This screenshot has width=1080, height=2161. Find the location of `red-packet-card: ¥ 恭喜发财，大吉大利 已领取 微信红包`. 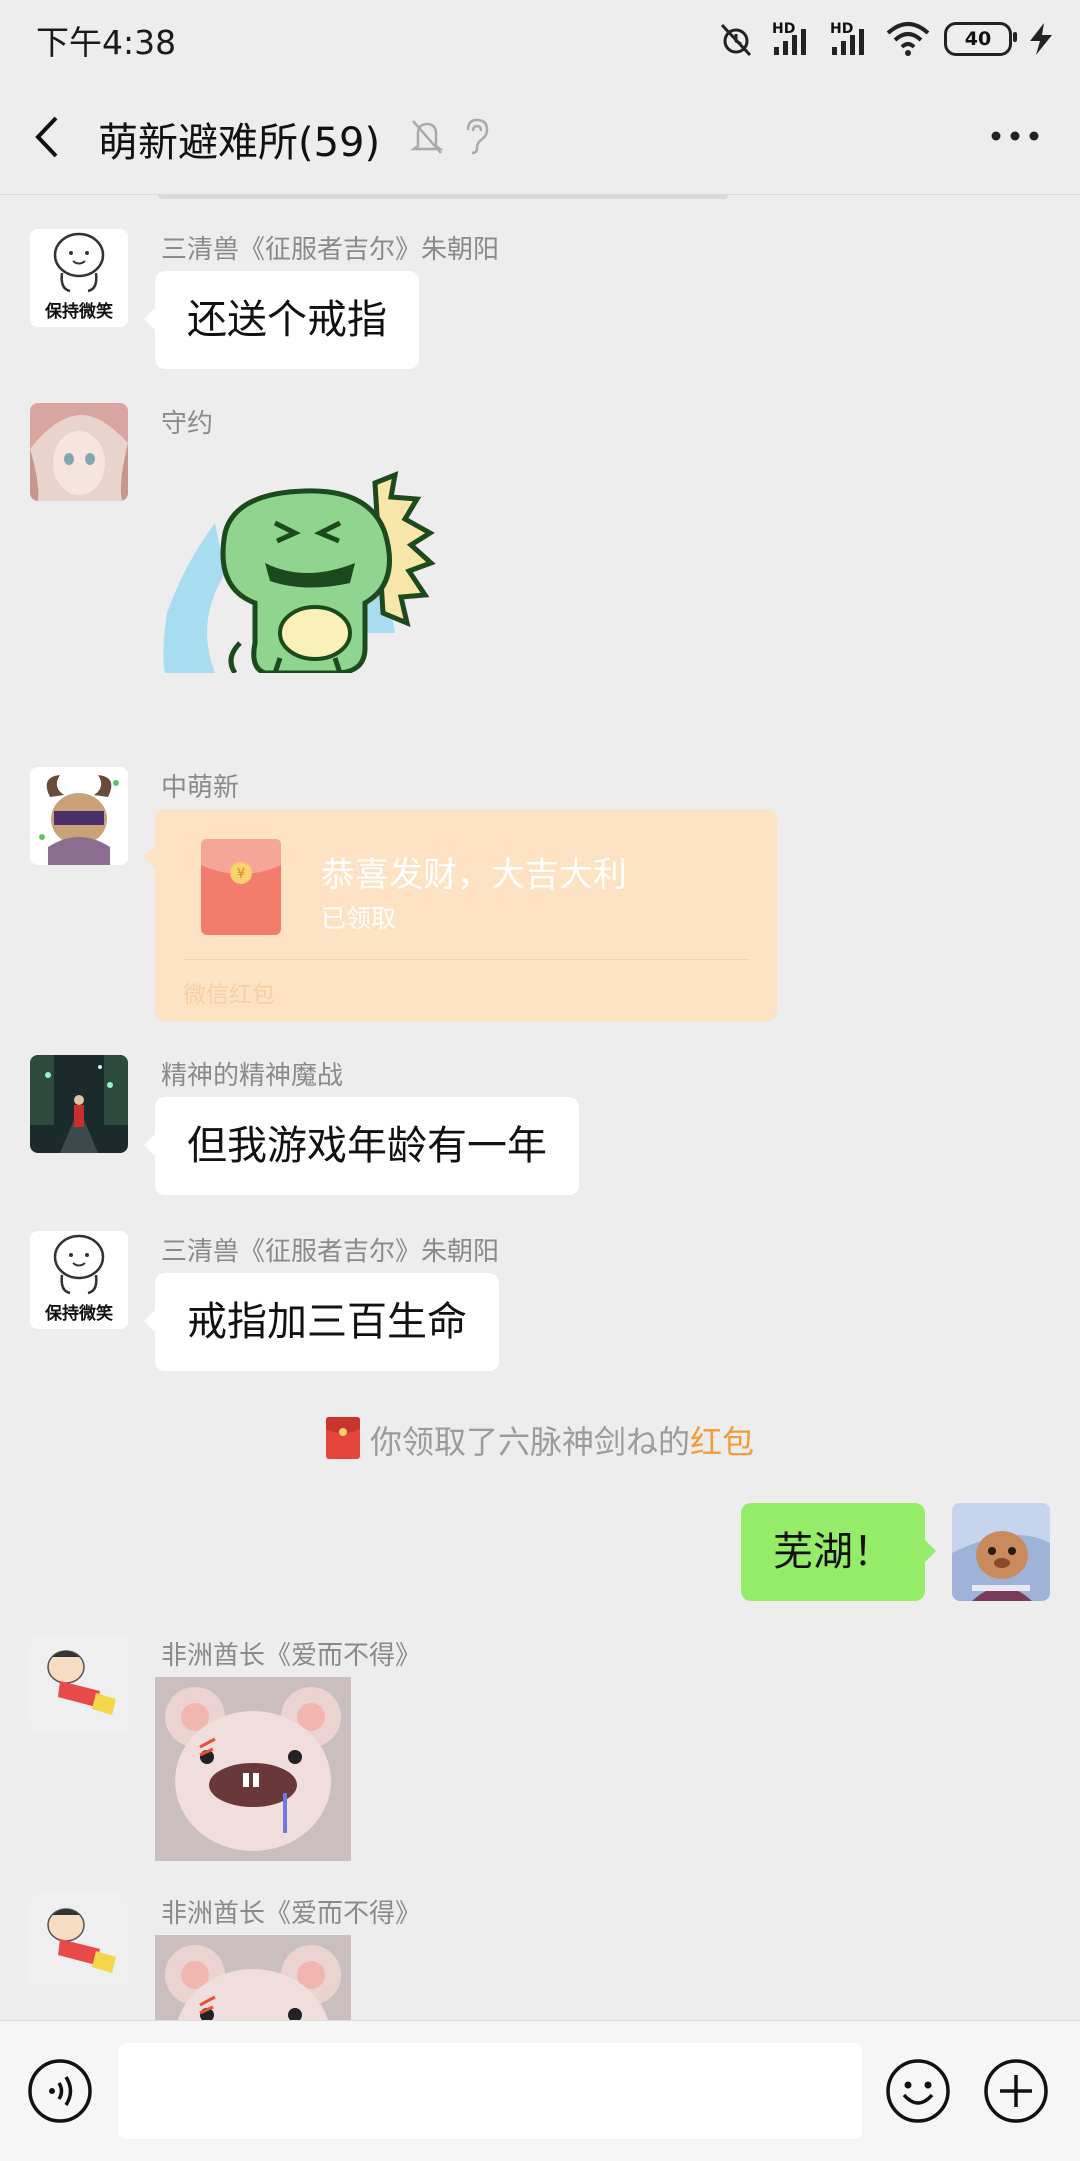

red-packet-card: ¥ 恭喜发财，大吉大利 已领取 微信红包 is located at coordinates (460, 915).